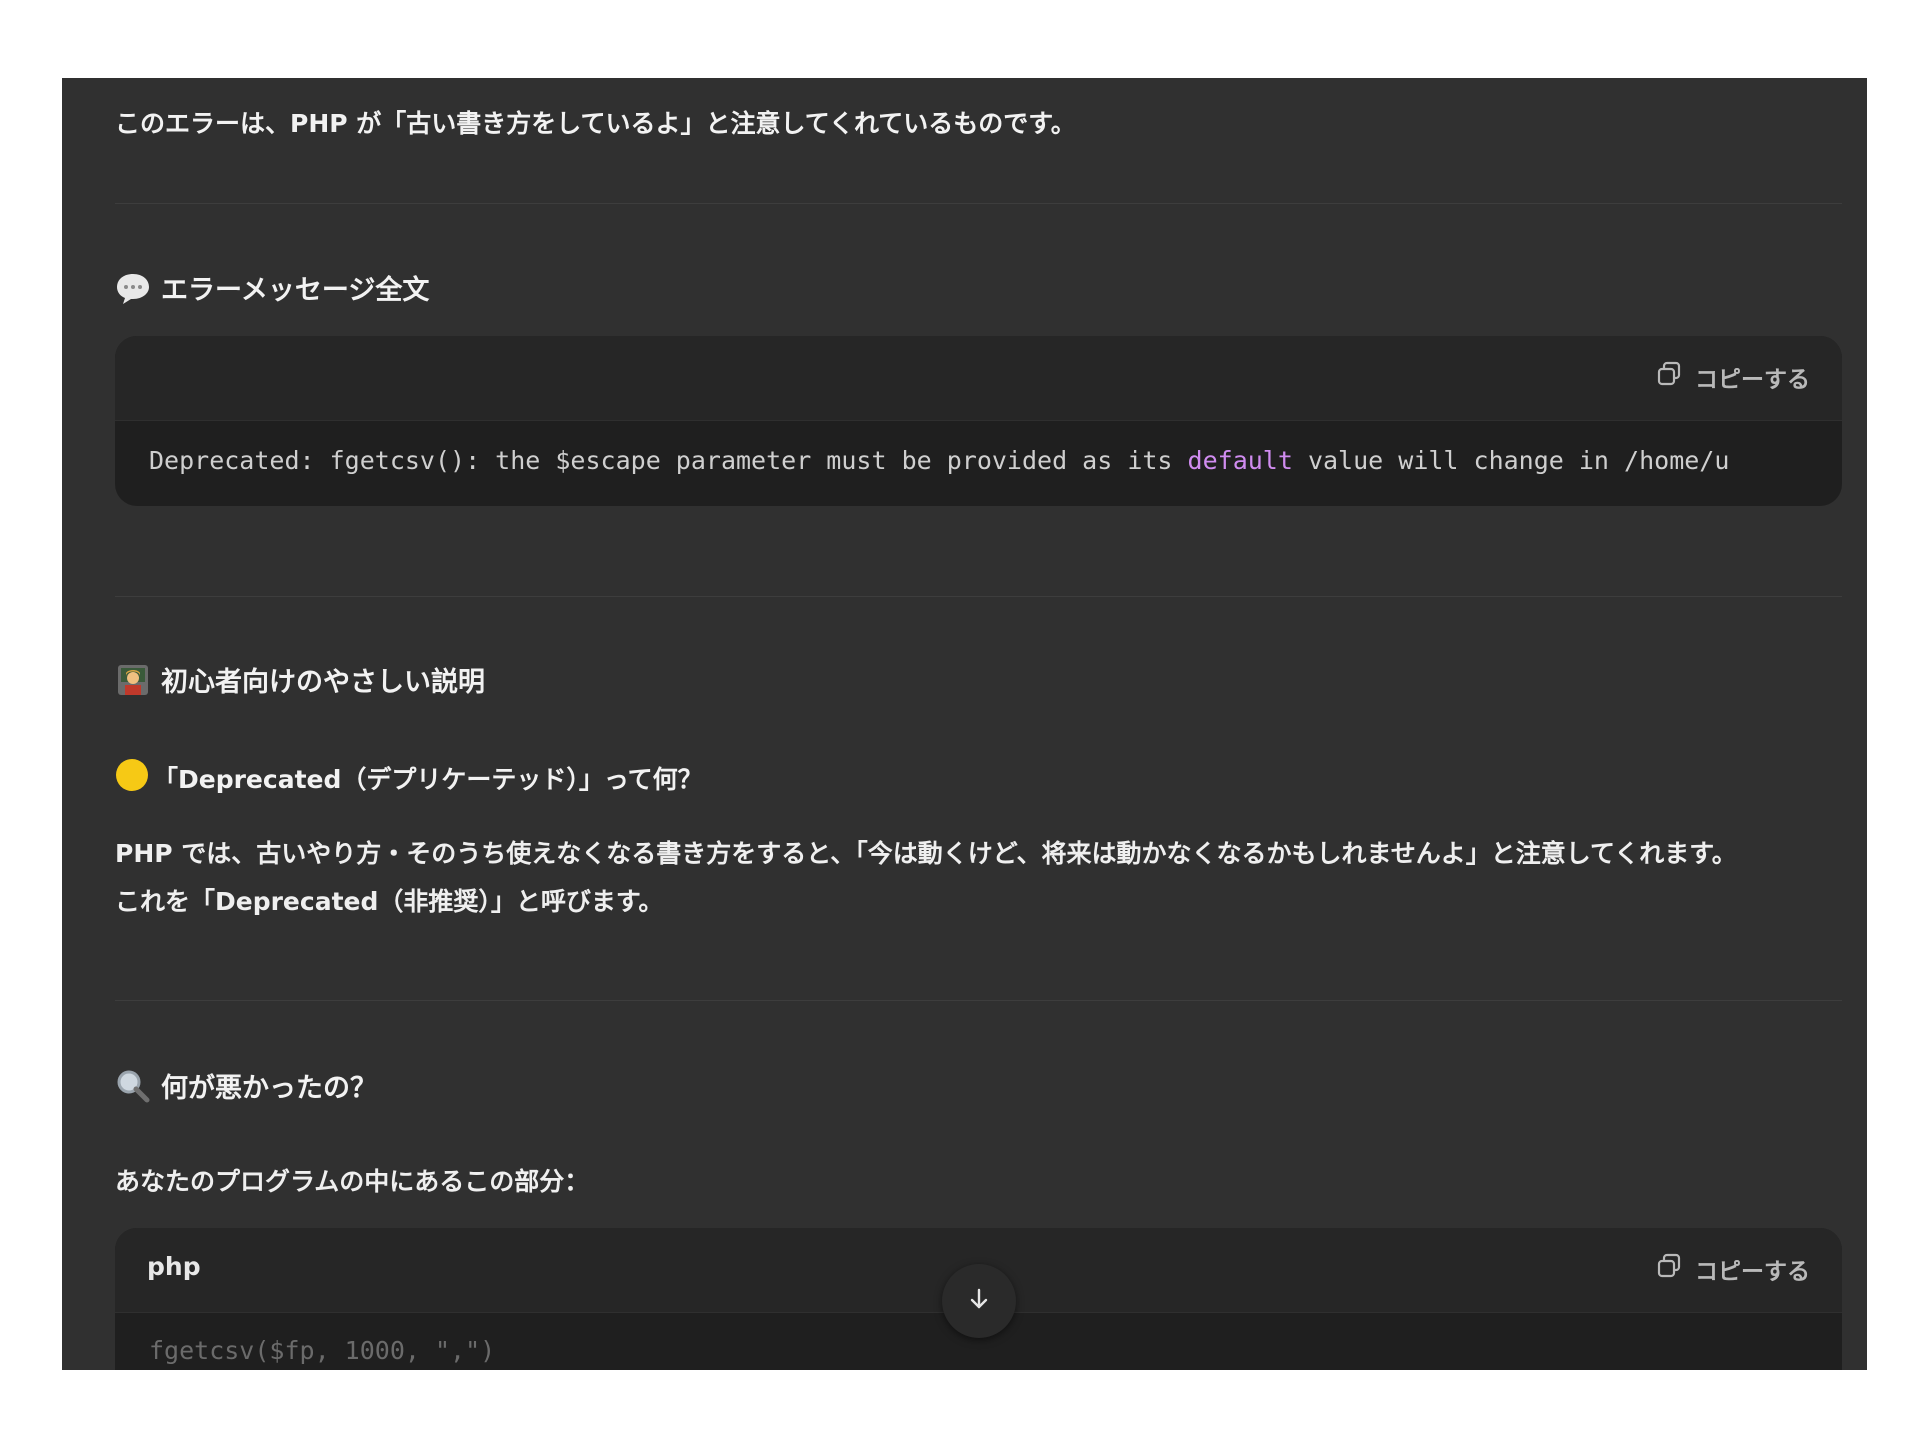 Image resolution: width=1920 pixels, height=1440 pixels. I want to click on section-heading-beginner: 初心者向けのやさしい説明, so click(300, 679).